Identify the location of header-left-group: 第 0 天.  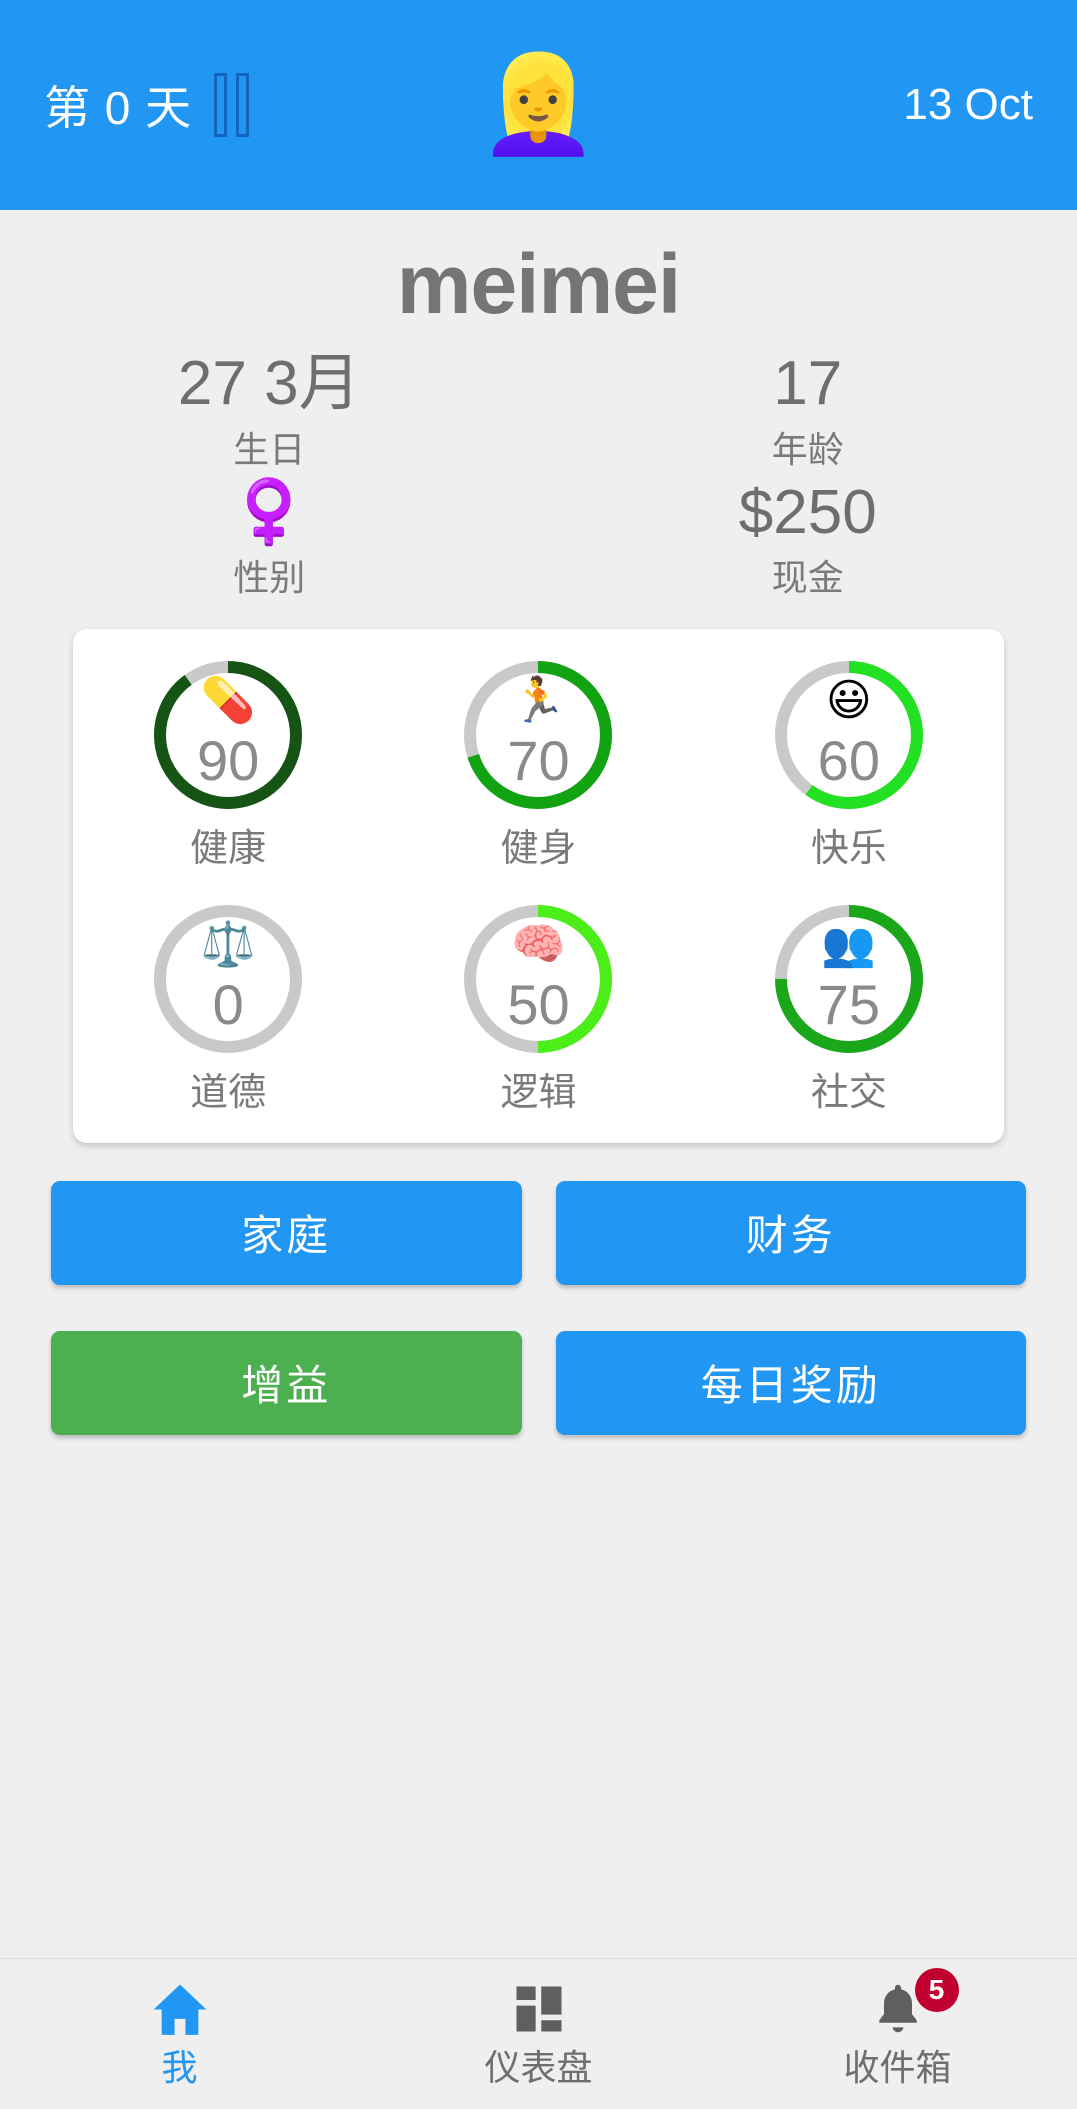
(147, 105).